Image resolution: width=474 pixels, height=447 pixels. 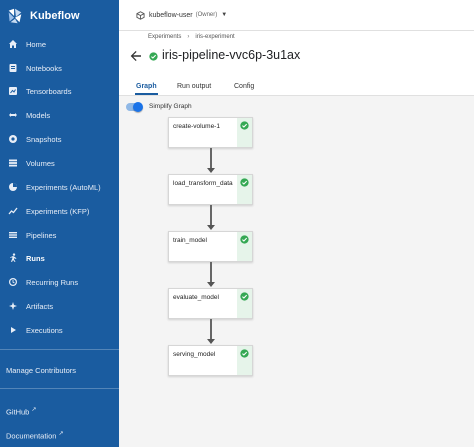 What do you see at coordinates (18, 412) in the screenshot?
I see `github-label: GitHub` at bounding box center [18, 412].